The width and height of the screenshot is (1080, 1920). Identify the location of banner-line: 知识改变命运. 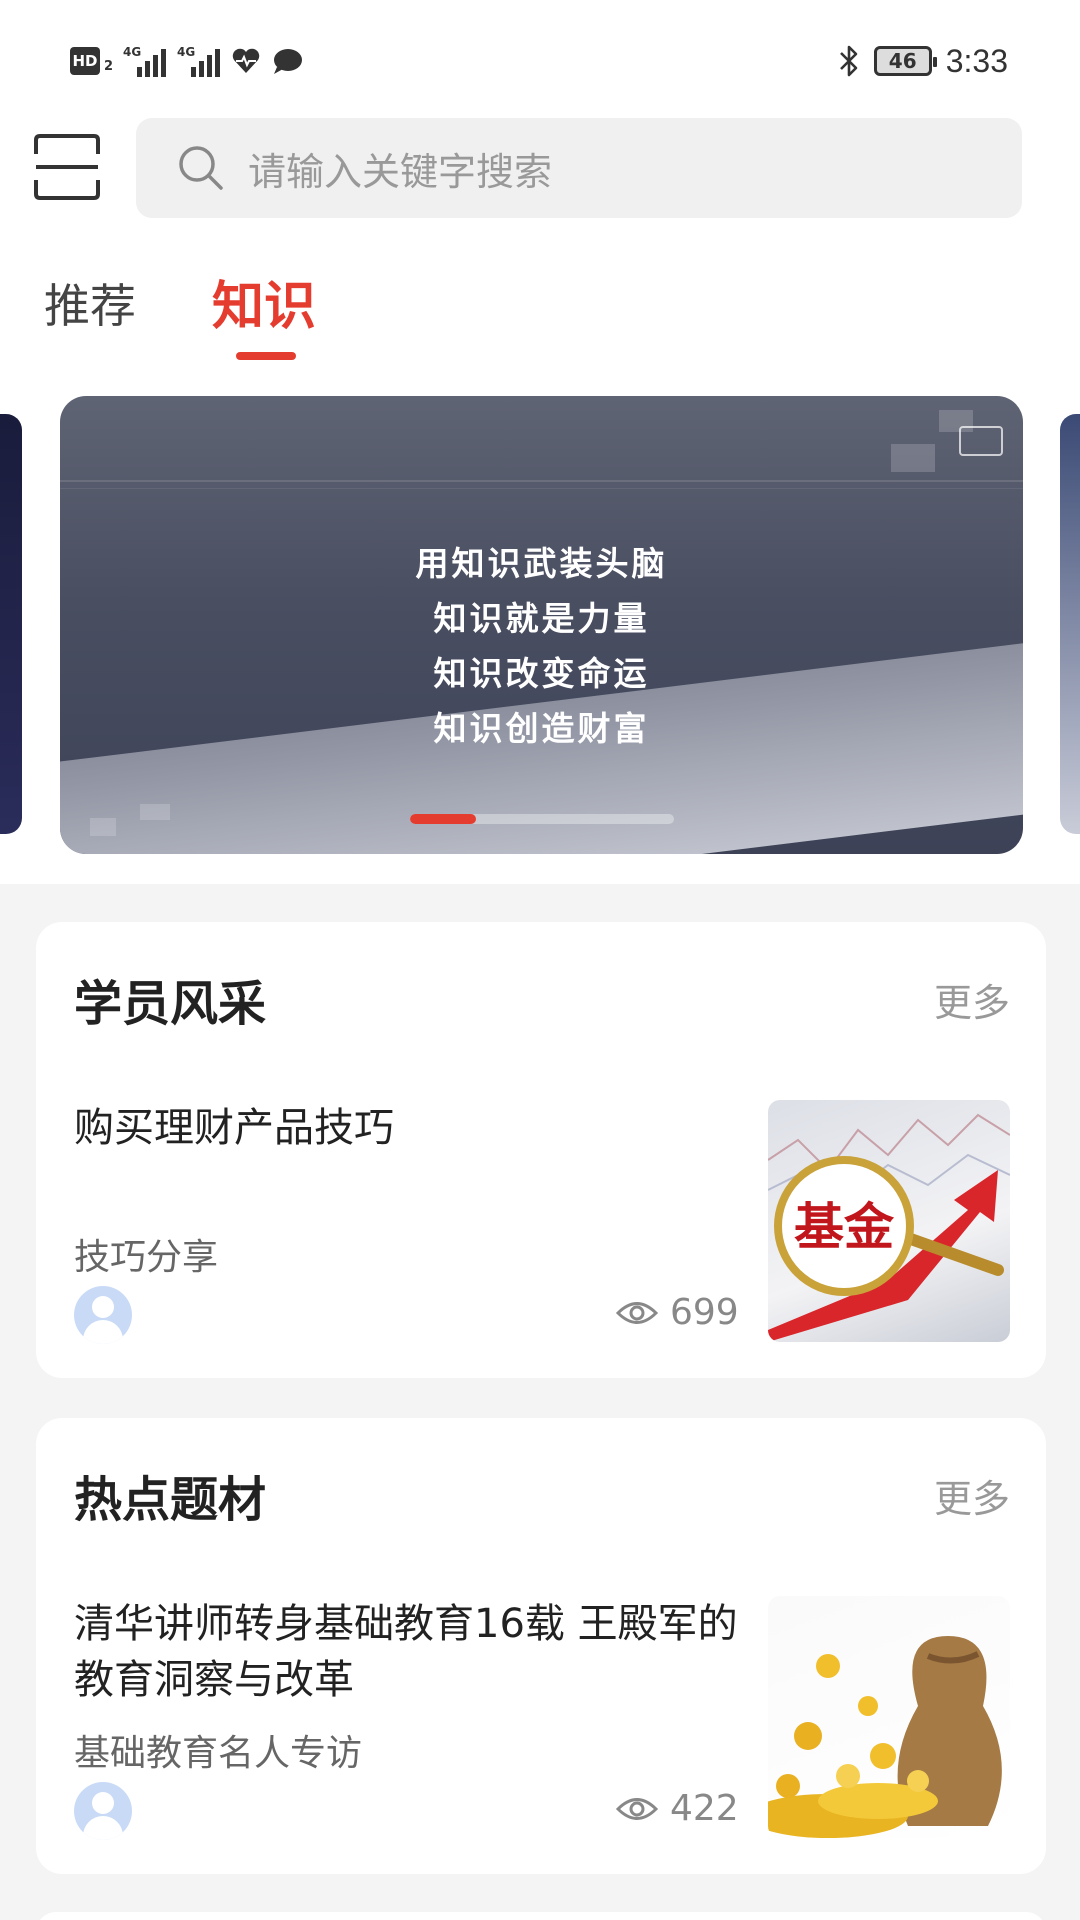
(541, 673).